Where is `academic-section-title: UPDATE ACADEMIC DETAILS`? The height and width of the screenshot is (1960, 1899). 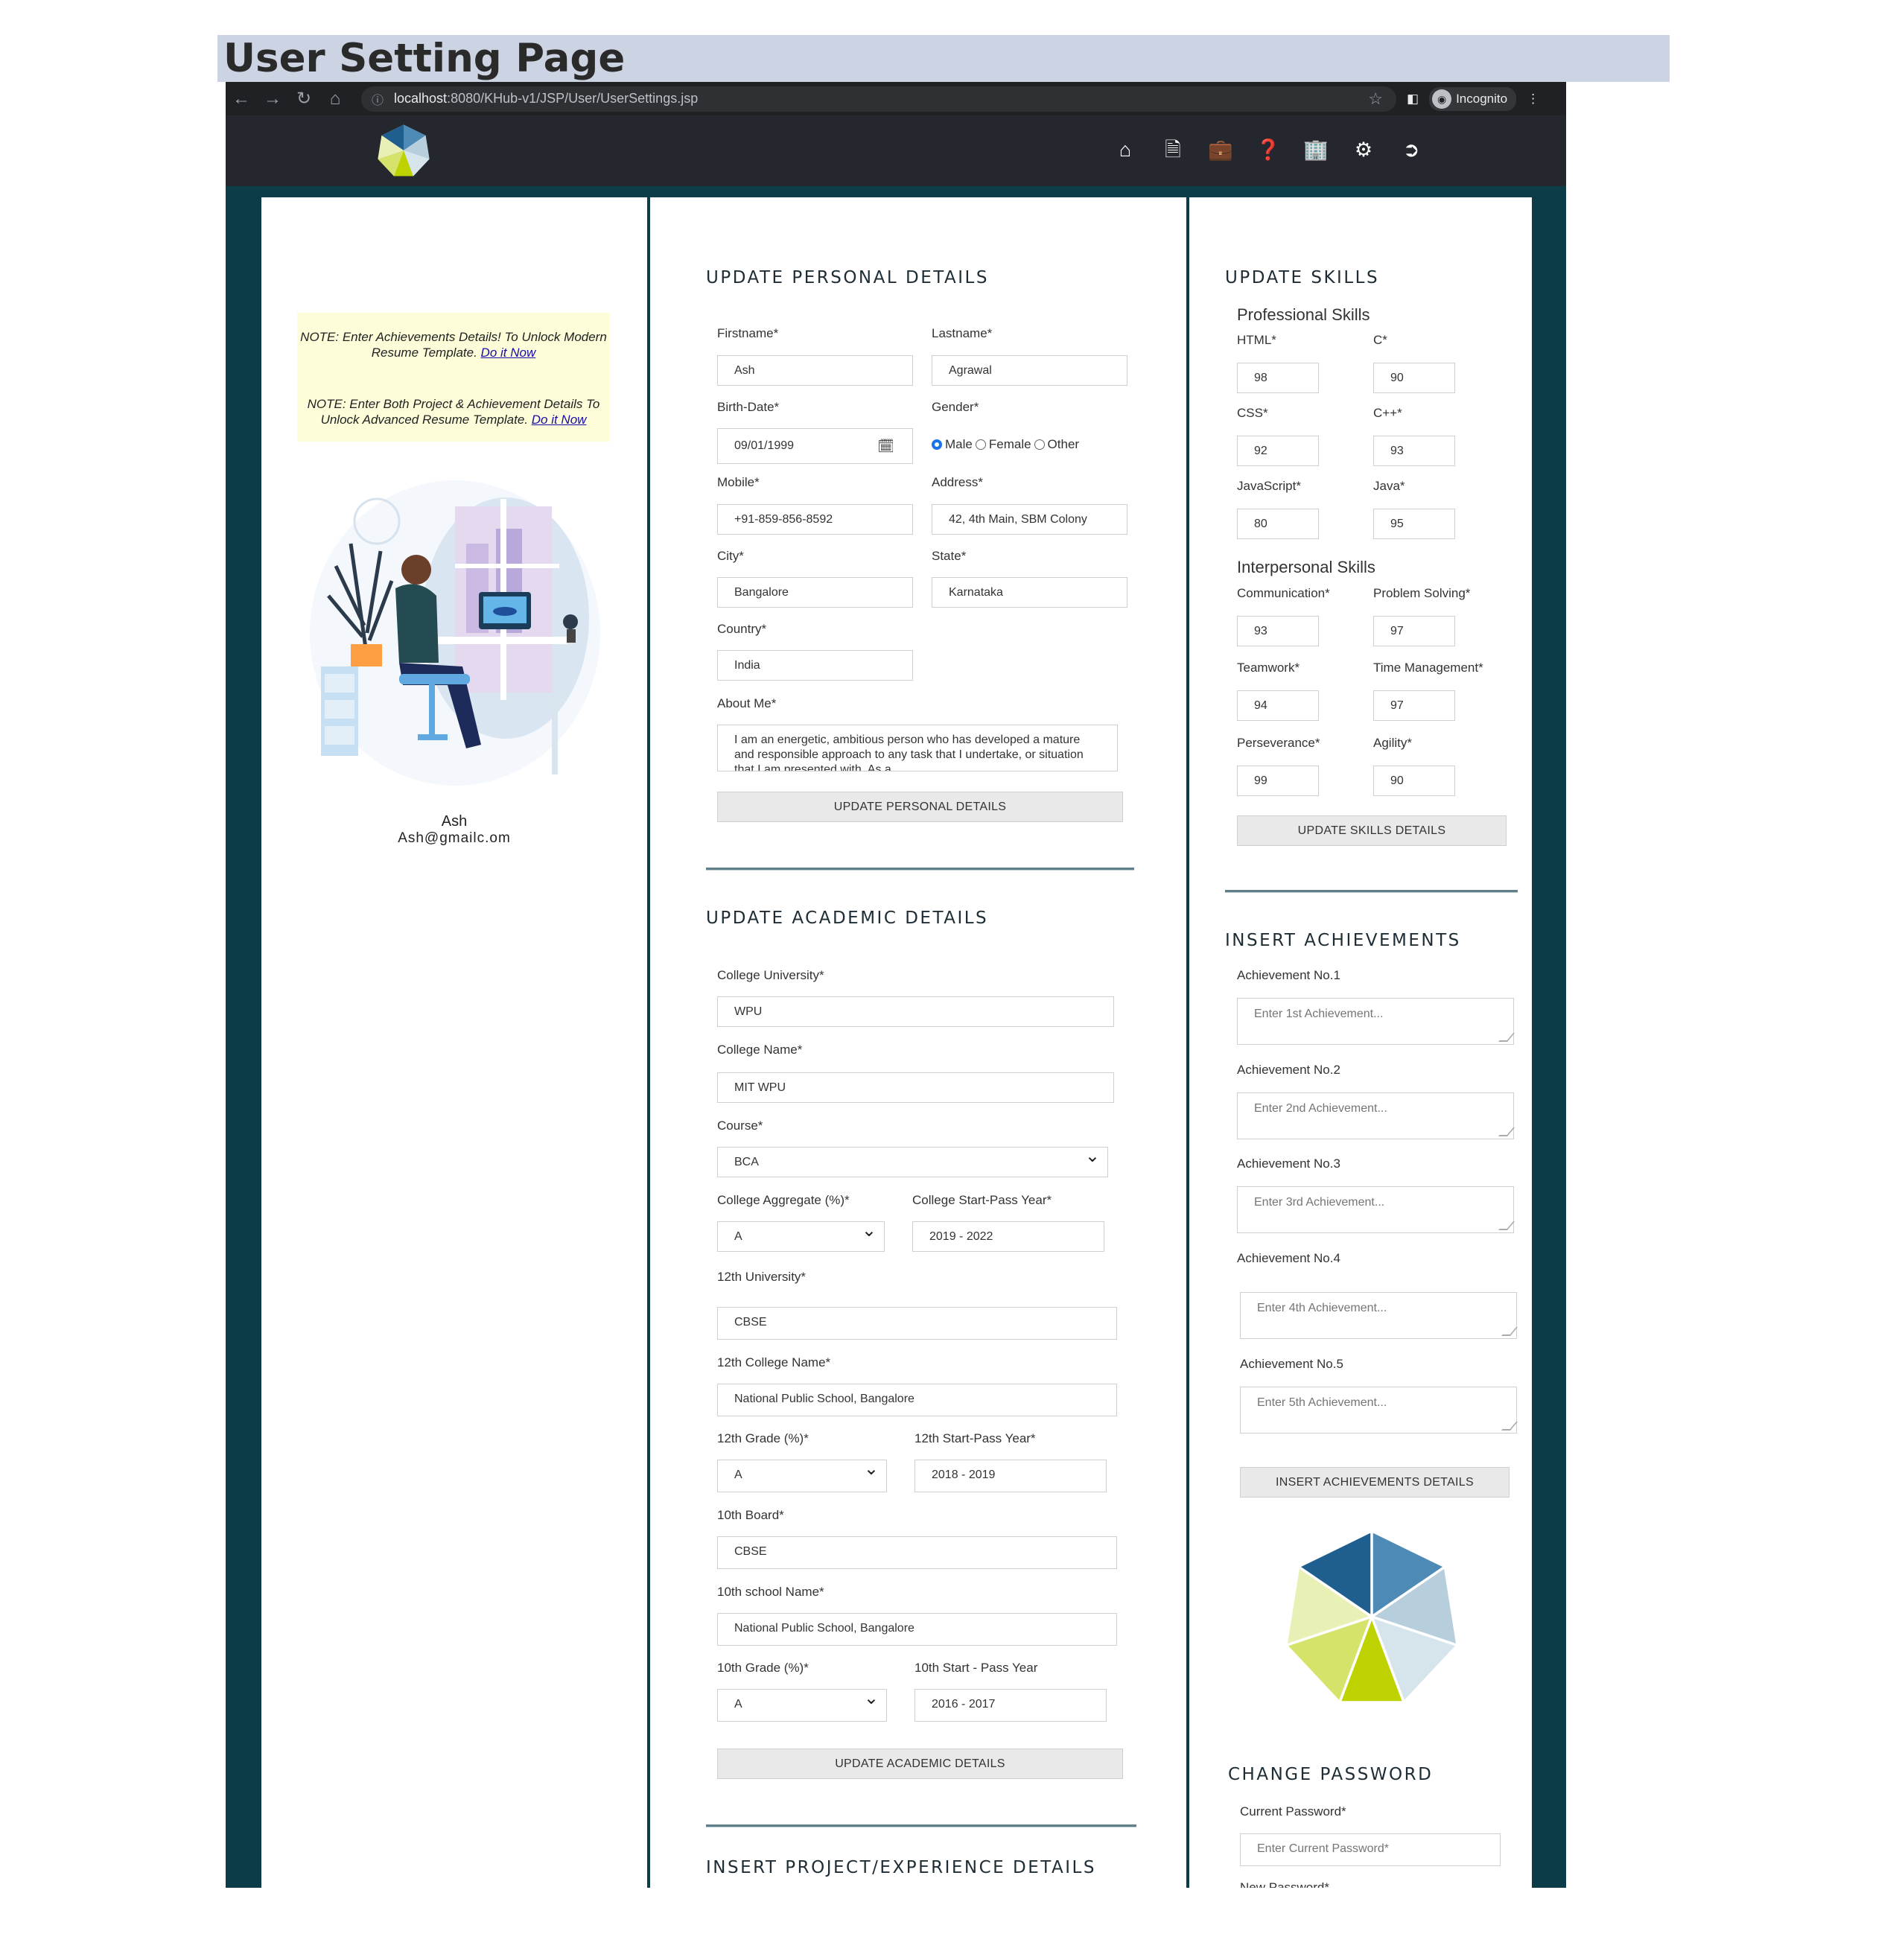 academic-section-title: UPDATE ACADEMIC DETAILS is located at coordinates (848, 918).